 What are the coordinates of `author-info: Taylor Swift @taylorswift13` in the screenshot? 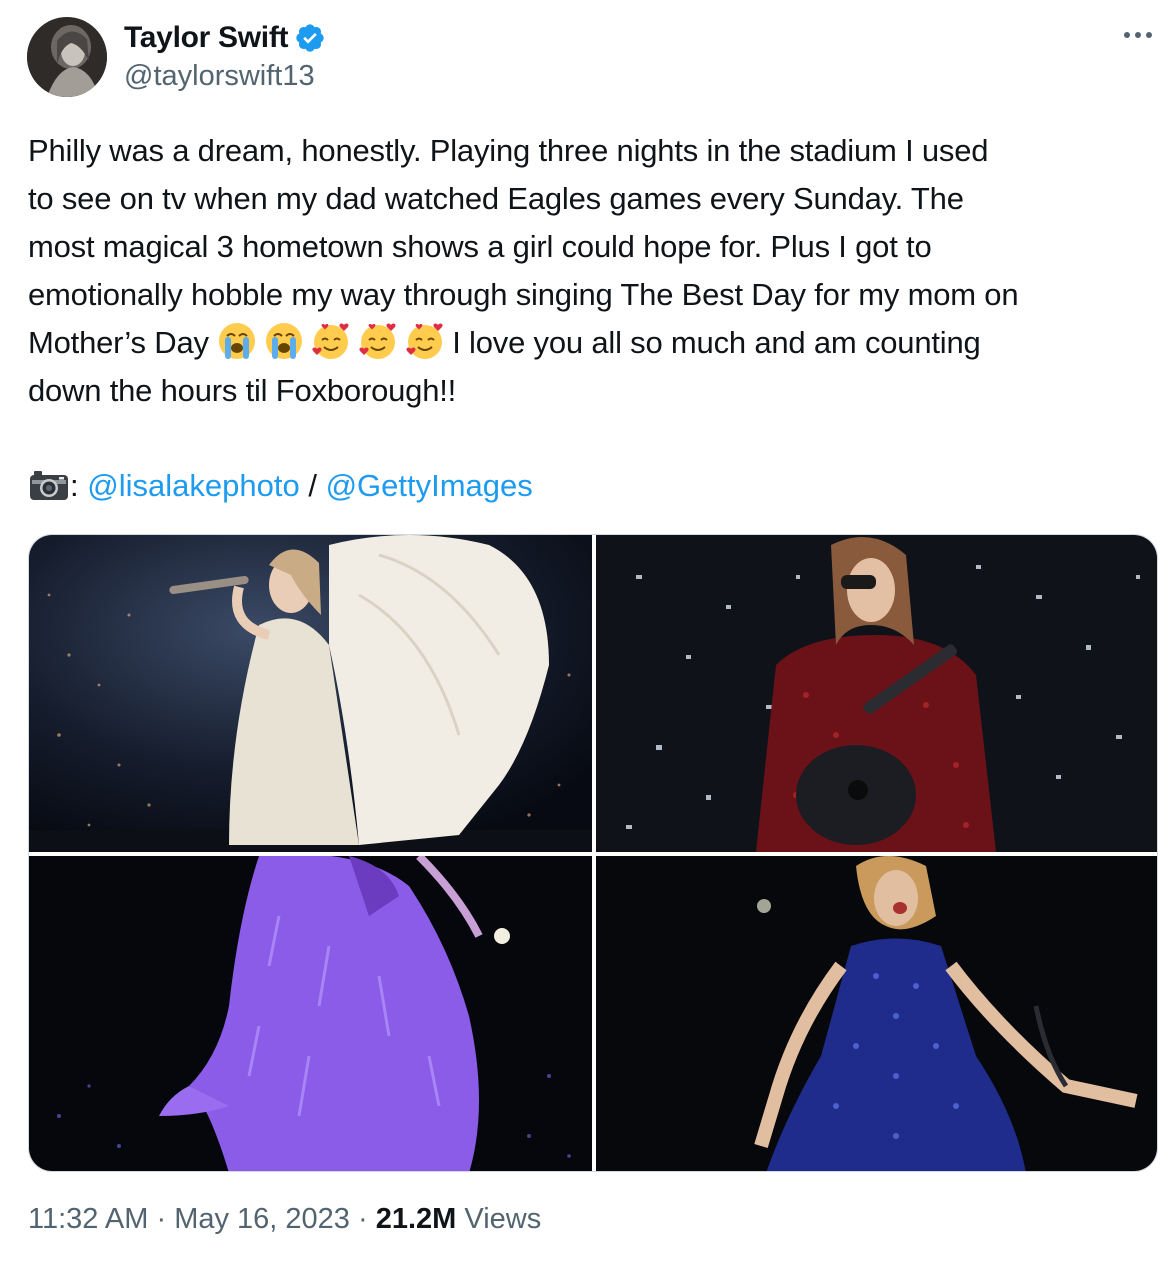 It's located at (225, 56).